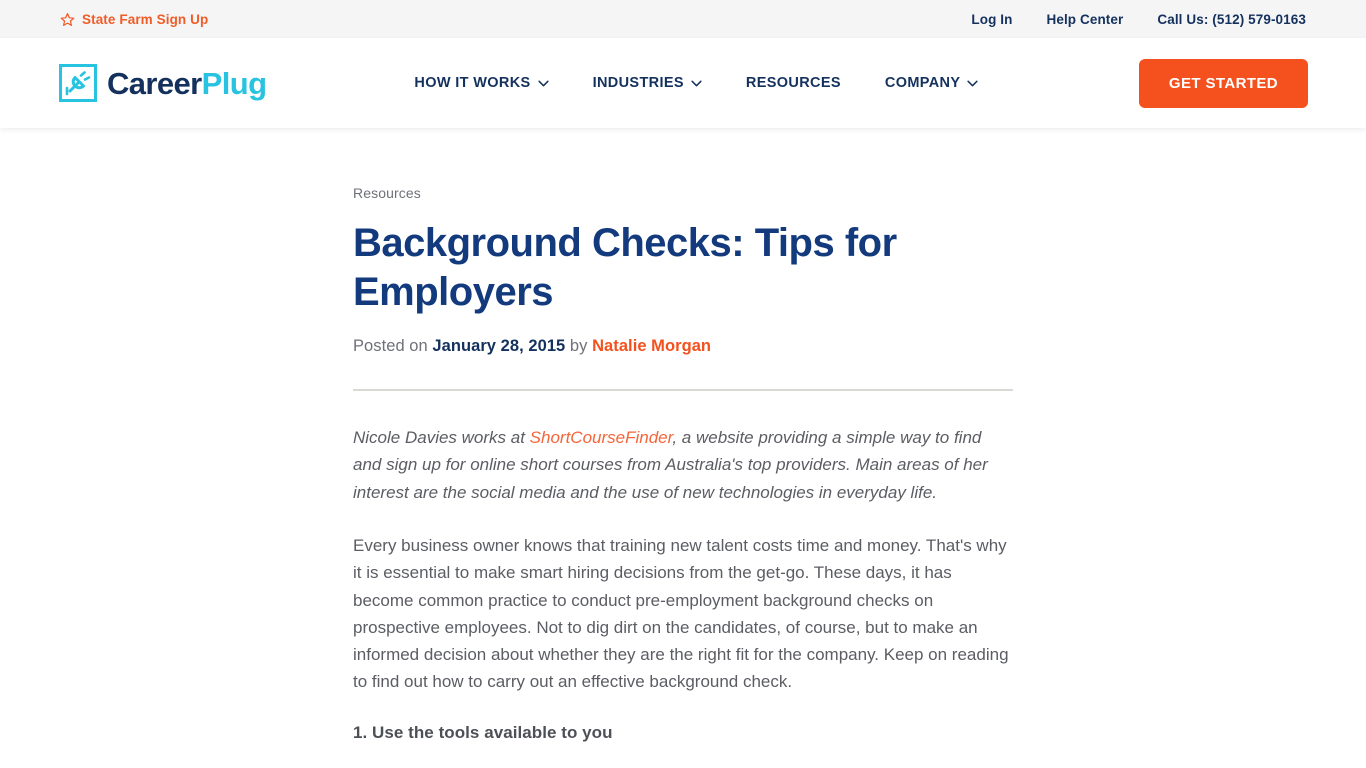 This screenshot has width=1366, height=768. I want to click on nav-item-industries: INDUSTRIES, so click(647, 83).